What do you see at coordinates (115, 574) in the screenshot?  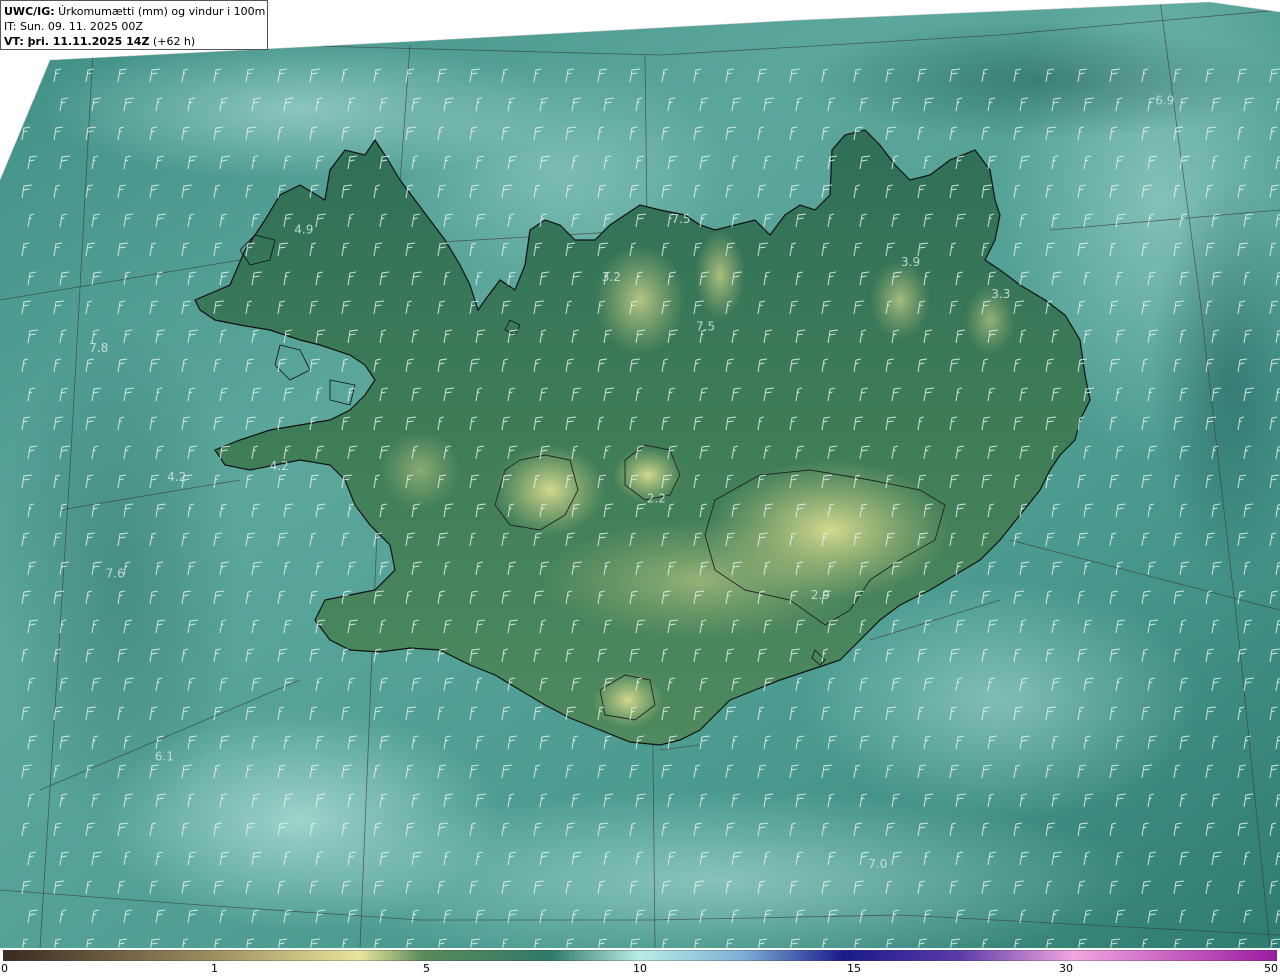 I see `precip-value-label: 7.6` at bounding box center [115, 574].